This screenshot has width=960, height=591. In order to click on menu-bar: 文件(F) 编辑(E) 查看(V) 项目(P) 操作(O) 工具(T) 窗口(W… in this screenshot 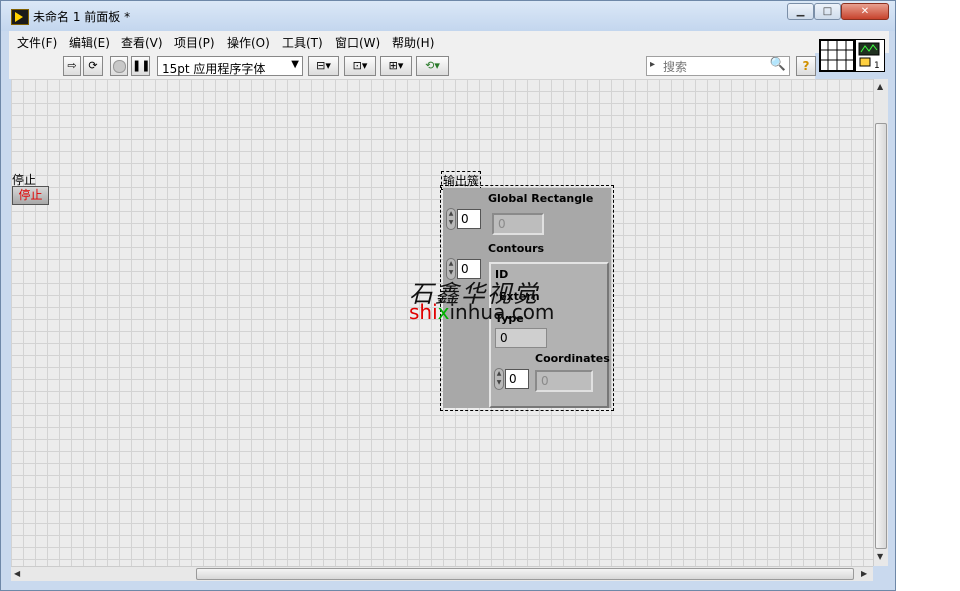, I will do `click(449, 42)`.